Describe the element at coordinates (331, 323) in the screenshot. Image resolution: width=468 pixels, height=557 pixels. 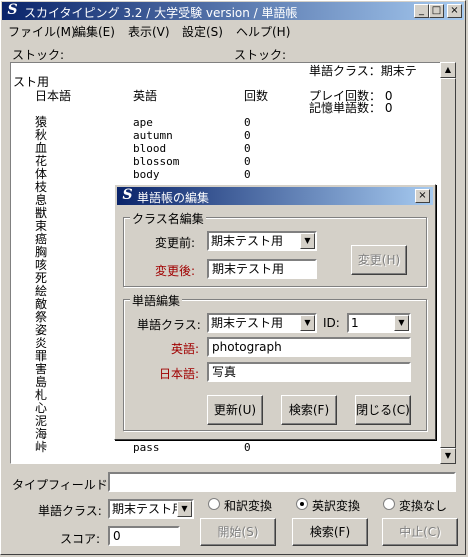
I see `id-label: ID:` at that location.